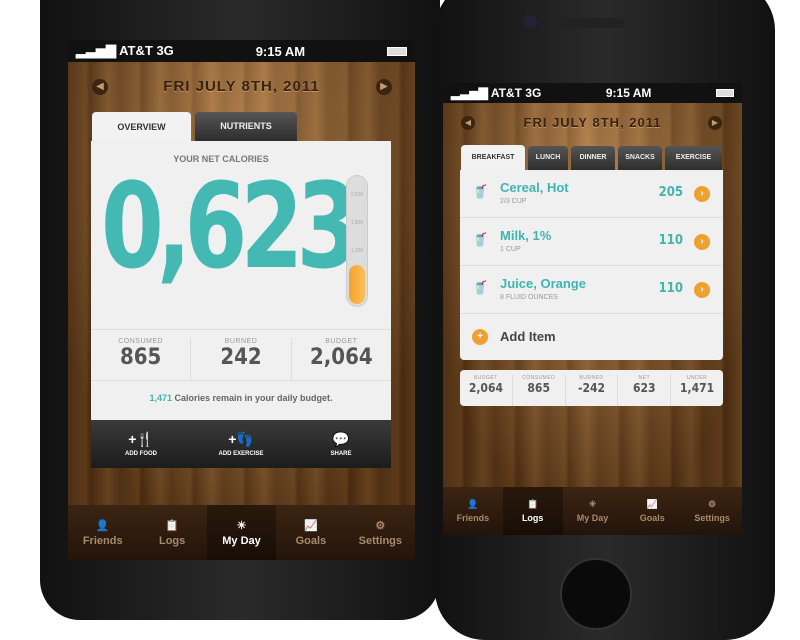  What do you see at coordinates (357, 284) in the screenshot?
I see `gauge-fill` at bounding box center [357, 284].